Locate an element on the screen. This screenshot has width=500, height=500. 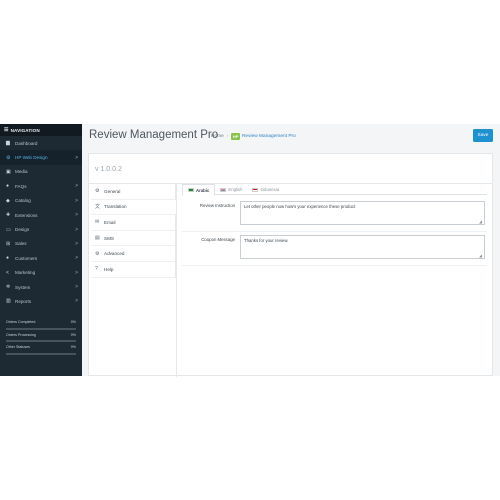
bar-chart-icon: ▥ is located at coordinates (8, 301).